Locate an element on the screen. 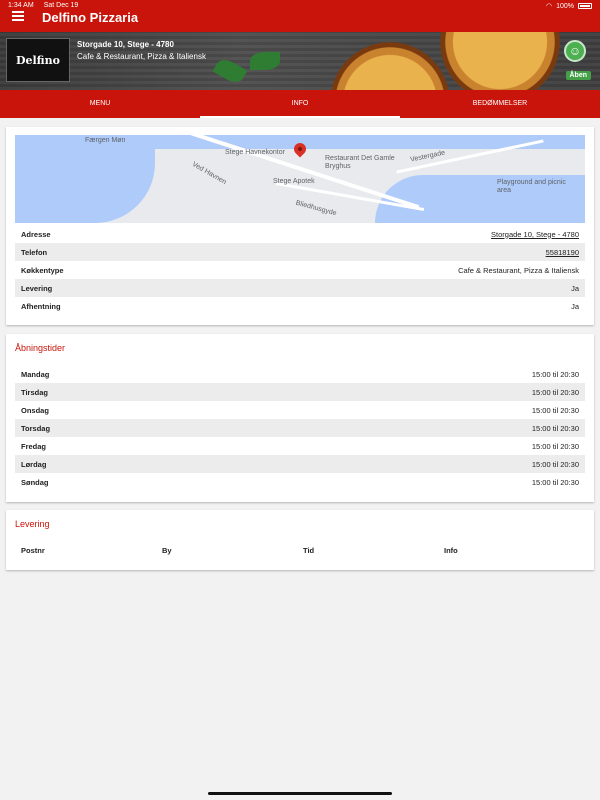 This screenshot has width=600, height=800. basil-leaf is located at coordinates (265, 61).